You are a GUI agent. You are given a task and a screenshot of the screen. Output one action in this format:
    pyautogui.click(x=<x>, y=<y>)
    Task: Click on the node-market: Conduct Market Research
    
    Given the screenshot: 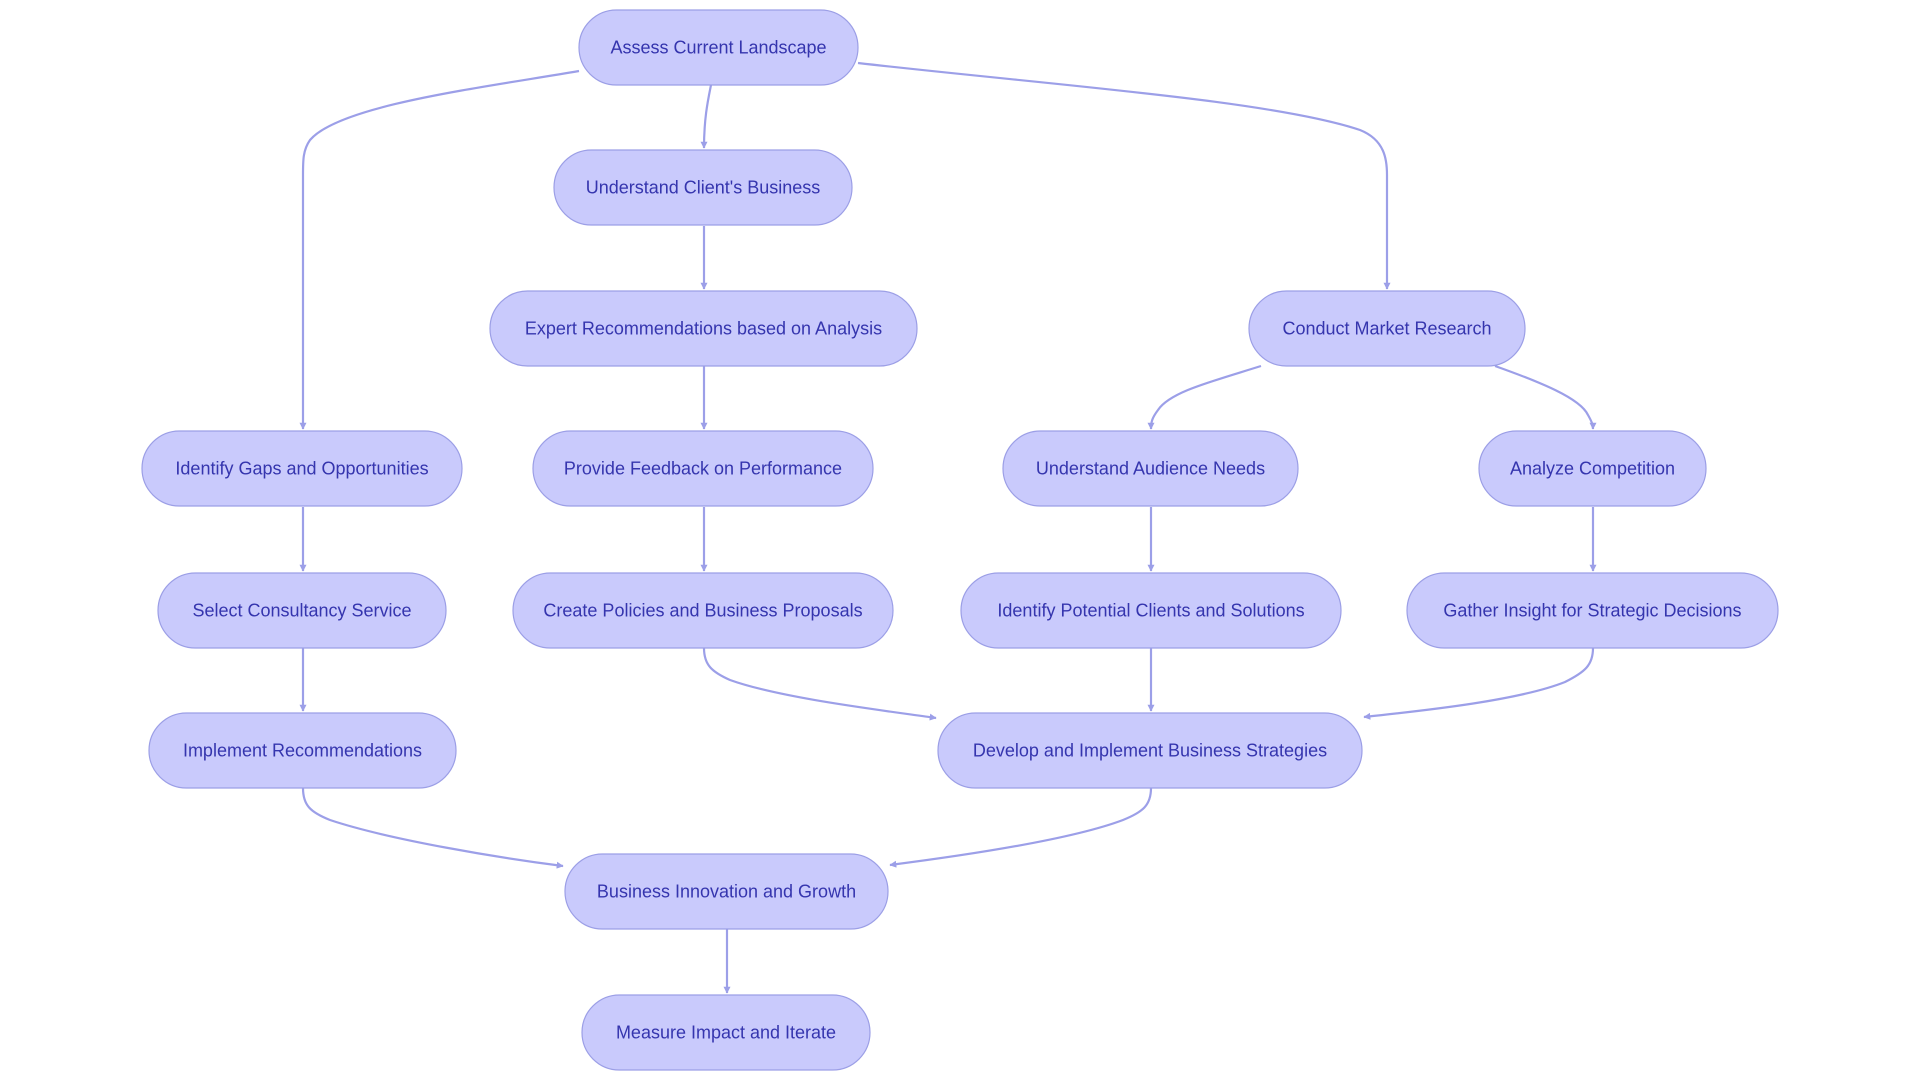 What is the action you would take?
    pyautogui.click(x=1387, y=328)
    